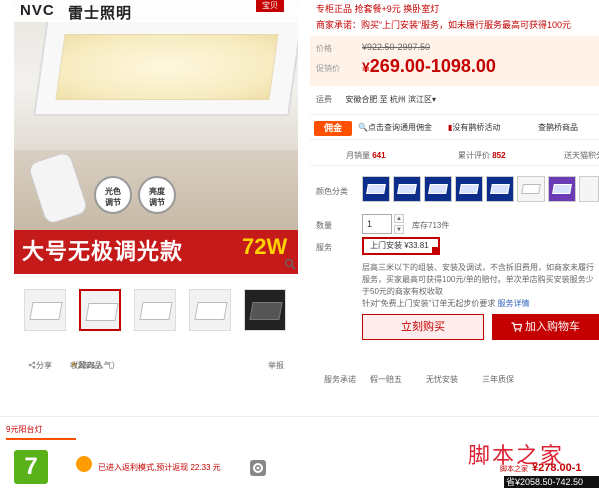  Describe the element at coordinates (32, 365) in the screenshot. I see `share-icon` at that location.